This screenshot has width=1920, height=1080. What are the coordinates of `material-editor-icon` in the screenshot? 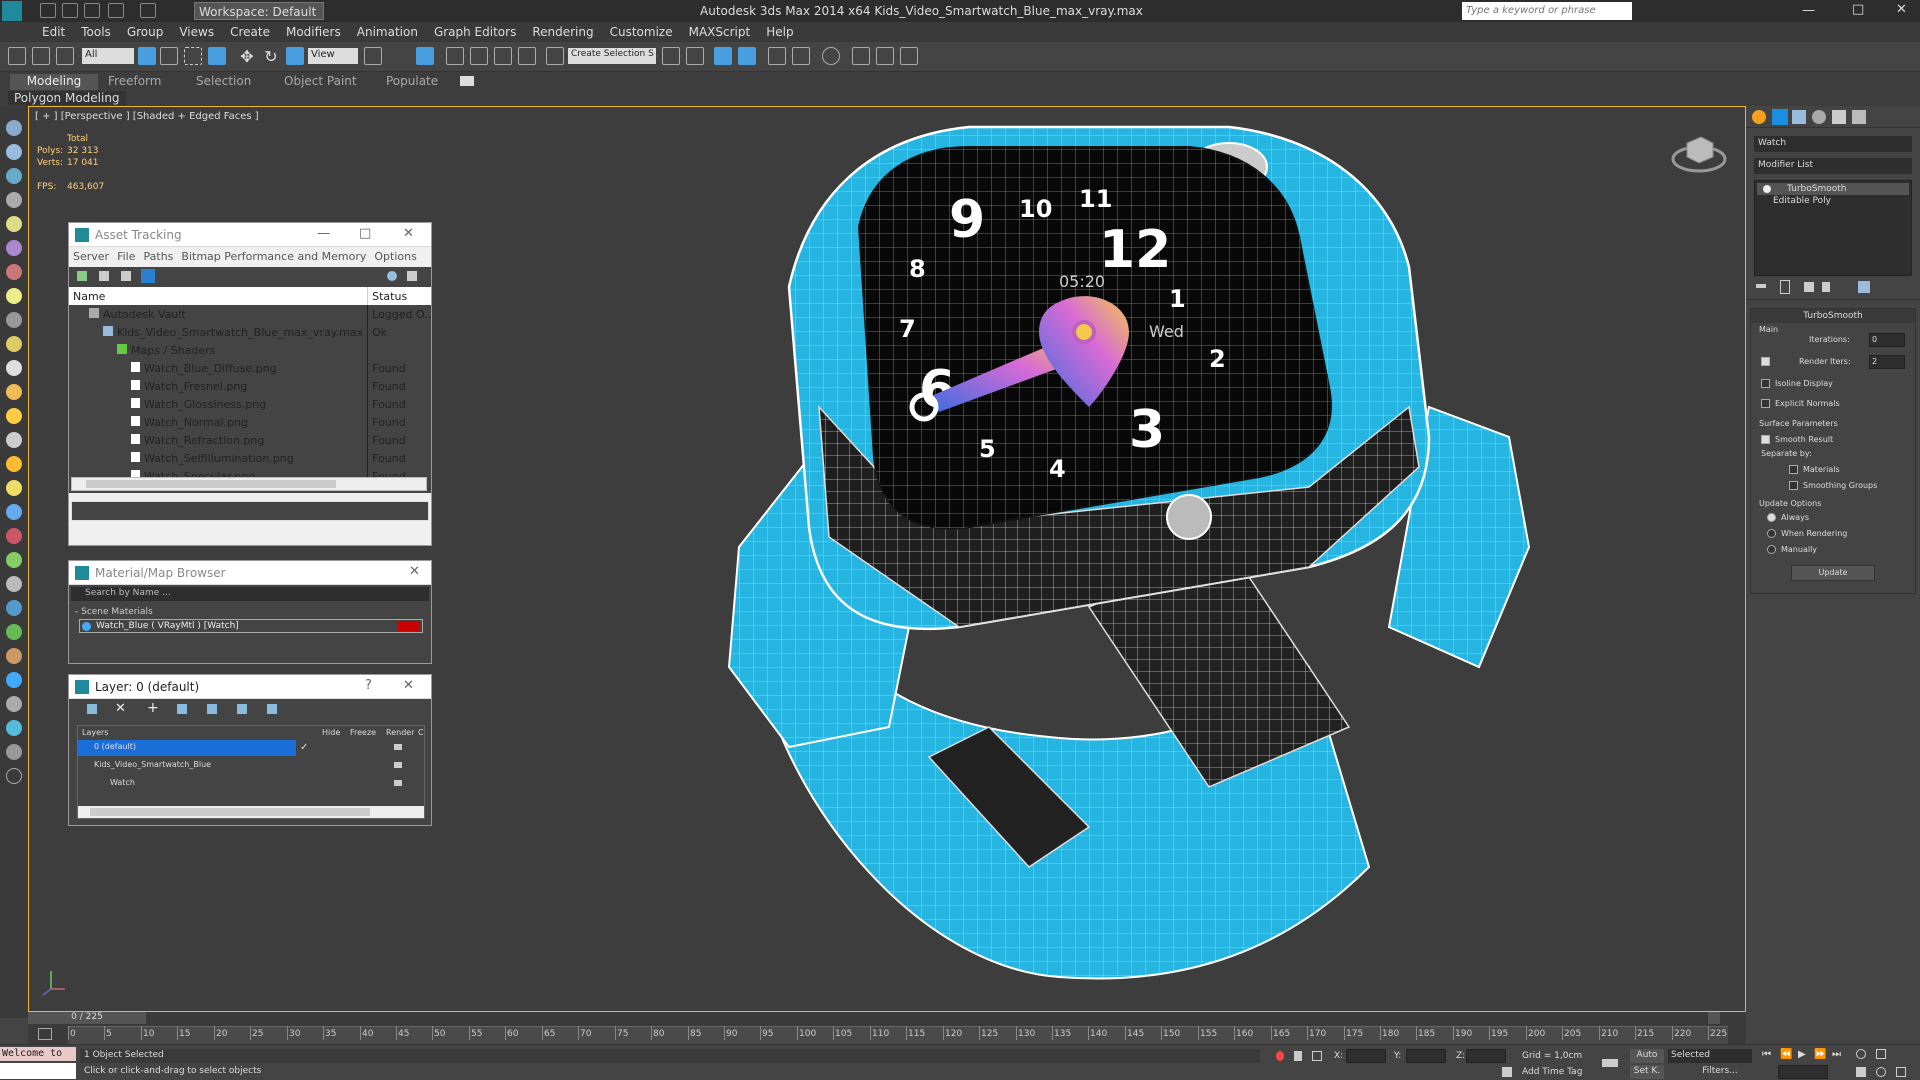 It's located at (831, 56).